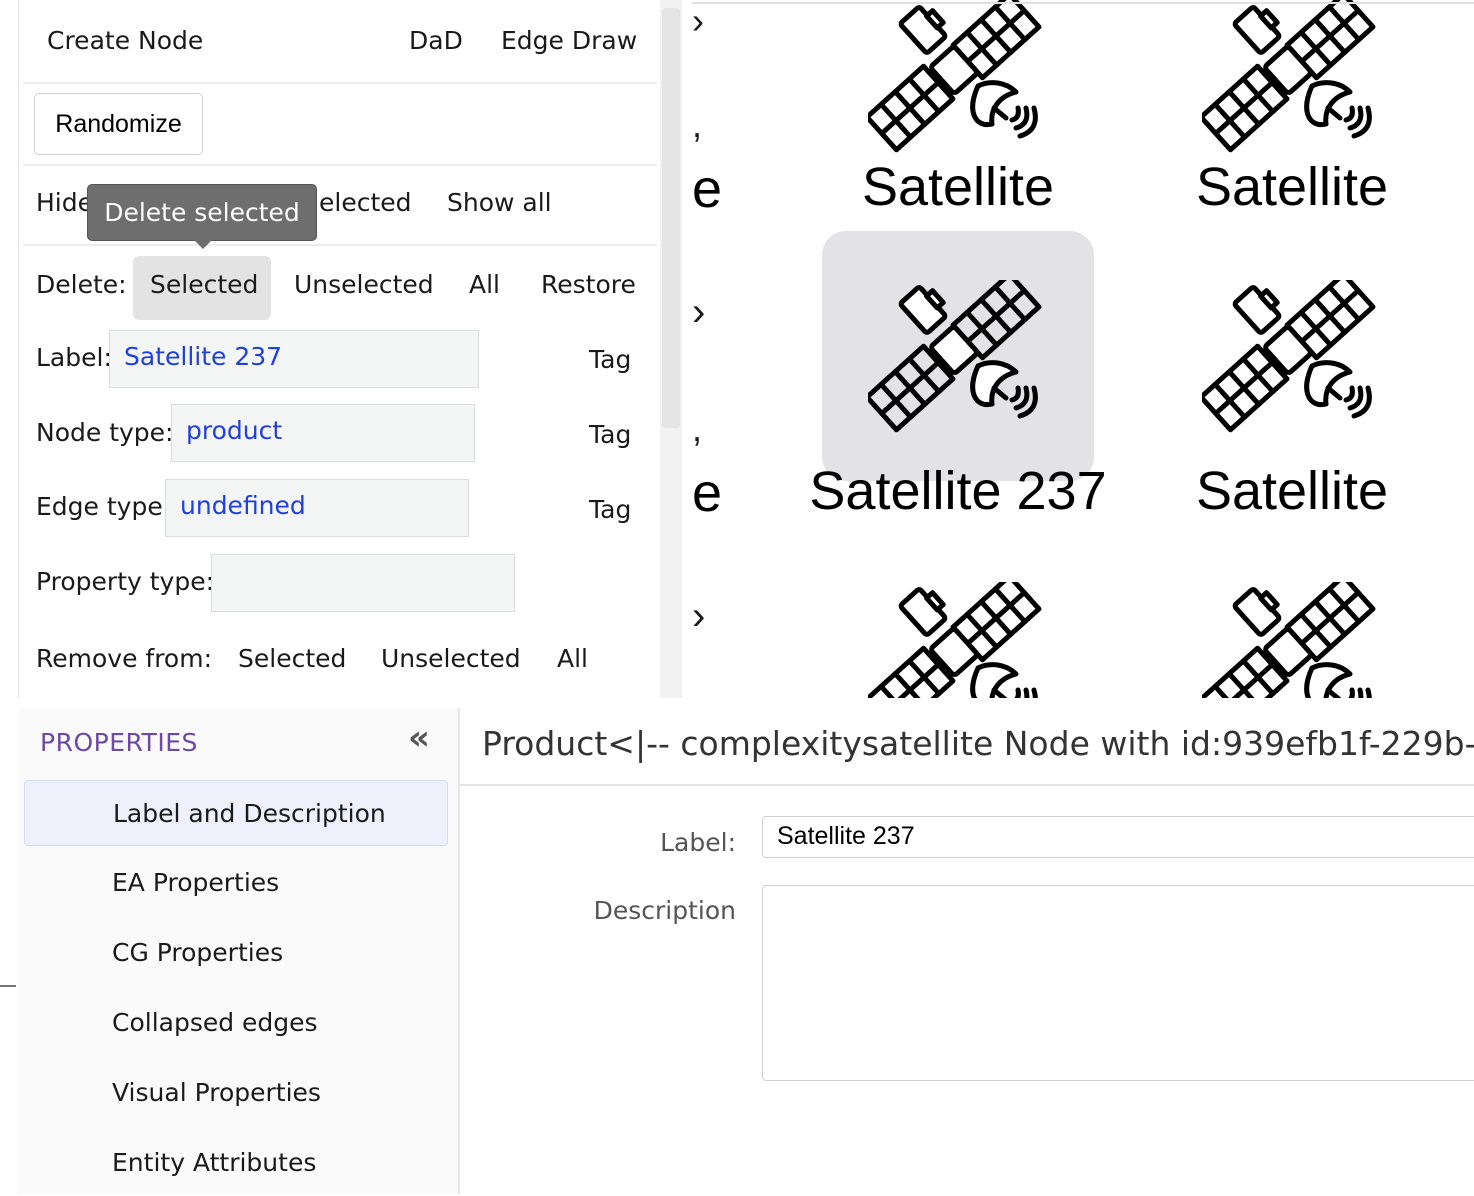 This screenshot has width=1474, height=1196. Describe the element at coordinates (236, 1023) in the screenshot. I see `sidebar-item-collapsed-edges: Collapsed edges` at that location.